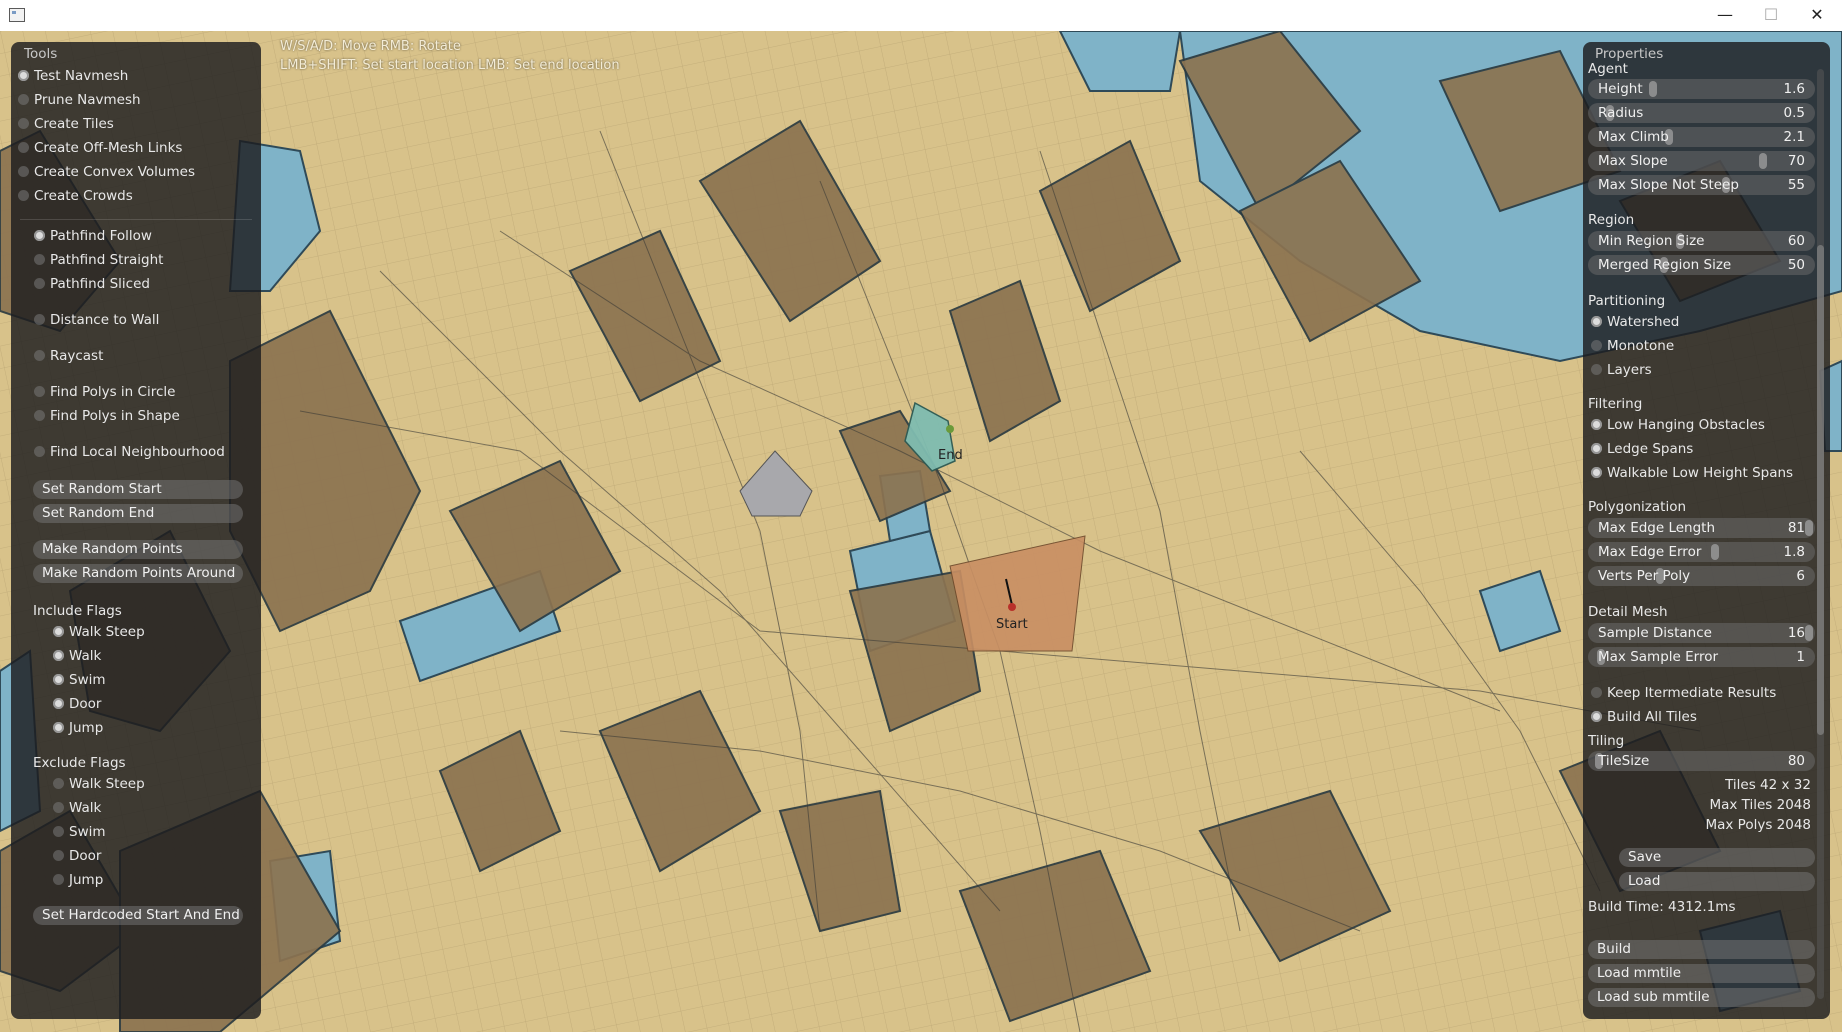 This screenshot has height=1032, width=1842. What do you see at coordinates (1655, 633) in the screenshot?
I see `slider-label: Sample Distance` at bounding box center [1655, 633].